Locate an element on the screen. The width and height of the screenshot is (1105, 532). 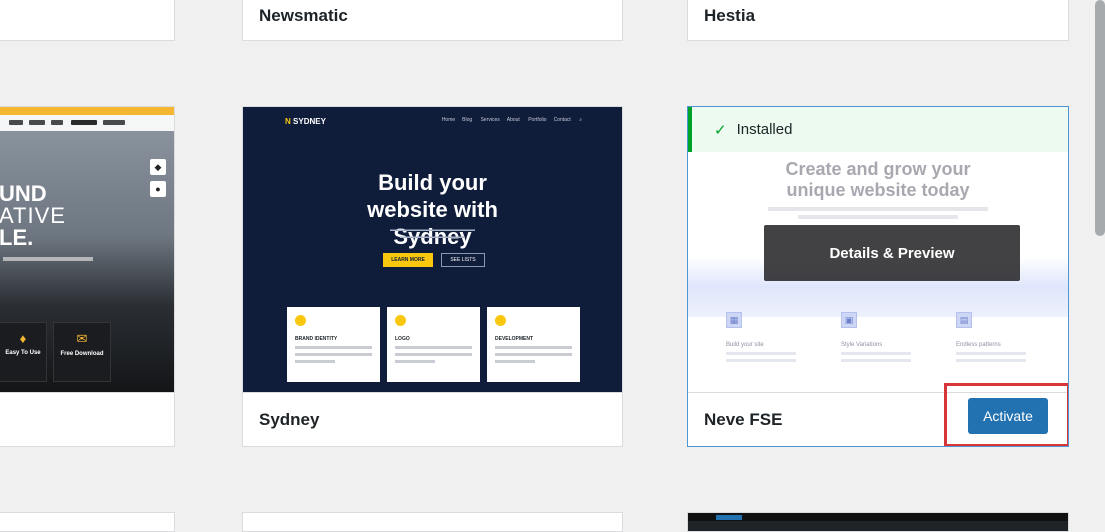
pattern-icon: ▤ is located at coordinates (964, 320).